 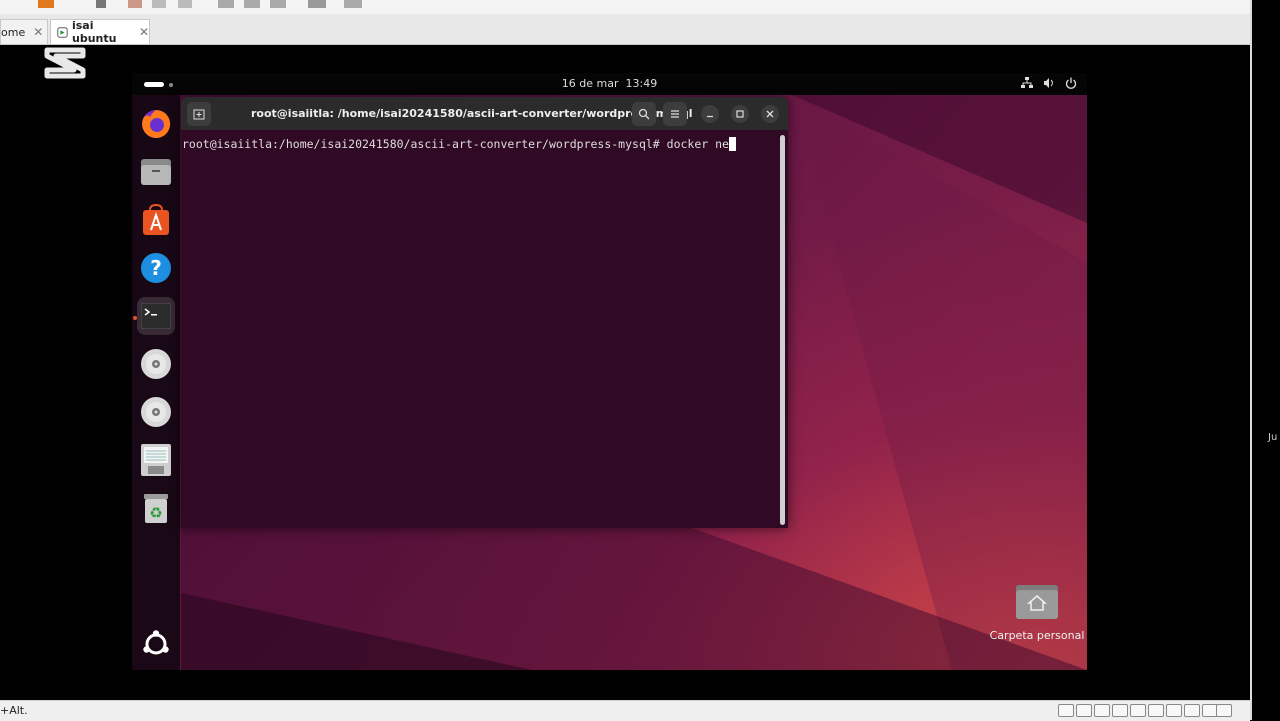 I want to click on usb-icon, so click(x=1138, y=710).